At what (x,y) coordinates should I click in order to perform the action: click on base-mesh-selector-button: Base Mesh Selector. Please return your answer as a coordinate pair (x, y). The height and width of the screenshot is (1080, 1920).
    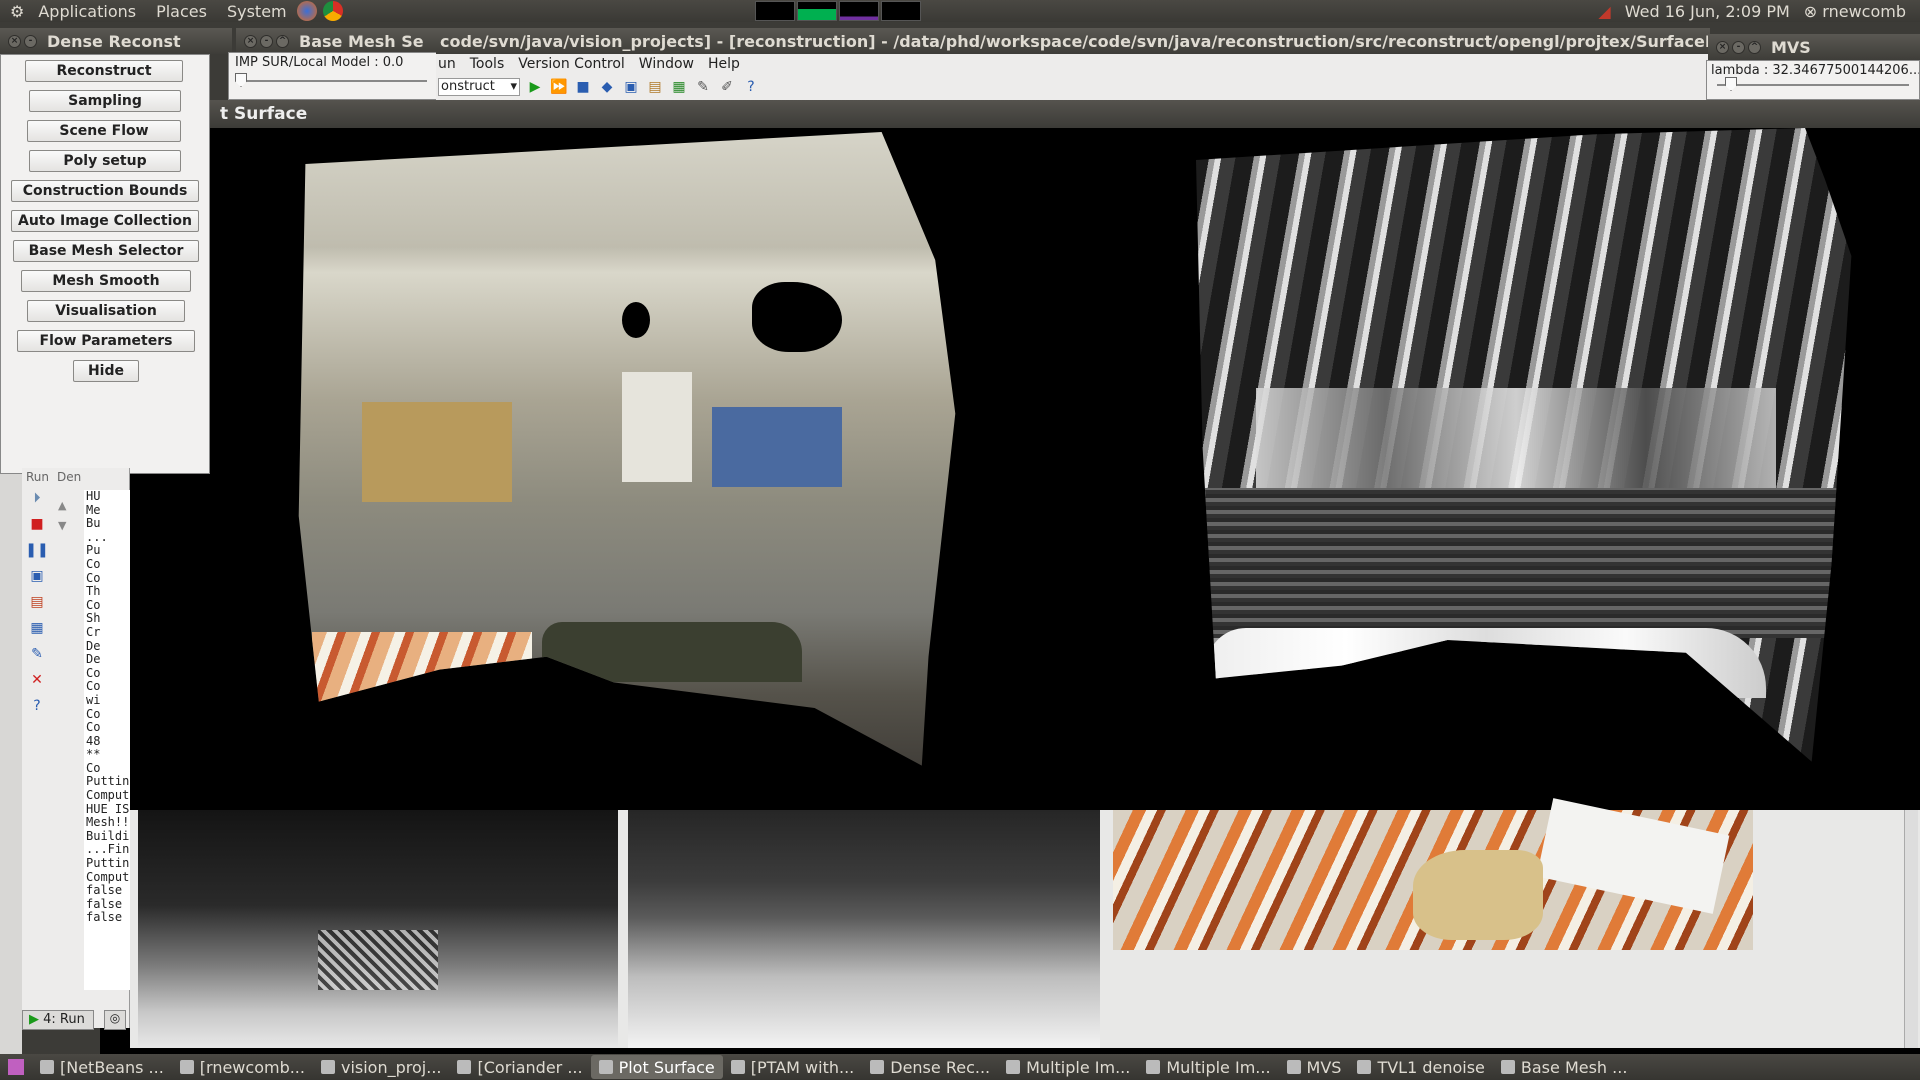
    Looking at the image, I should click on (106, 251).